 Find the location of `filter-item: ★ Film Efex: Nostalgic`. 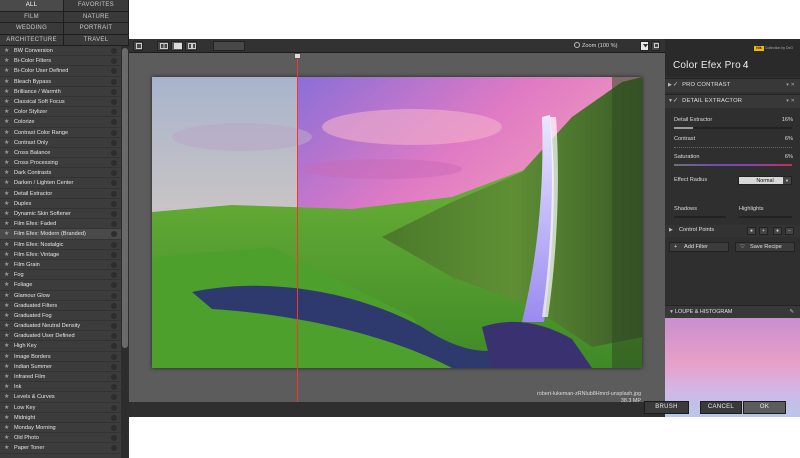

filter-item: ★ Film Efex: Nostalgic is located at coordinates (64, 245).